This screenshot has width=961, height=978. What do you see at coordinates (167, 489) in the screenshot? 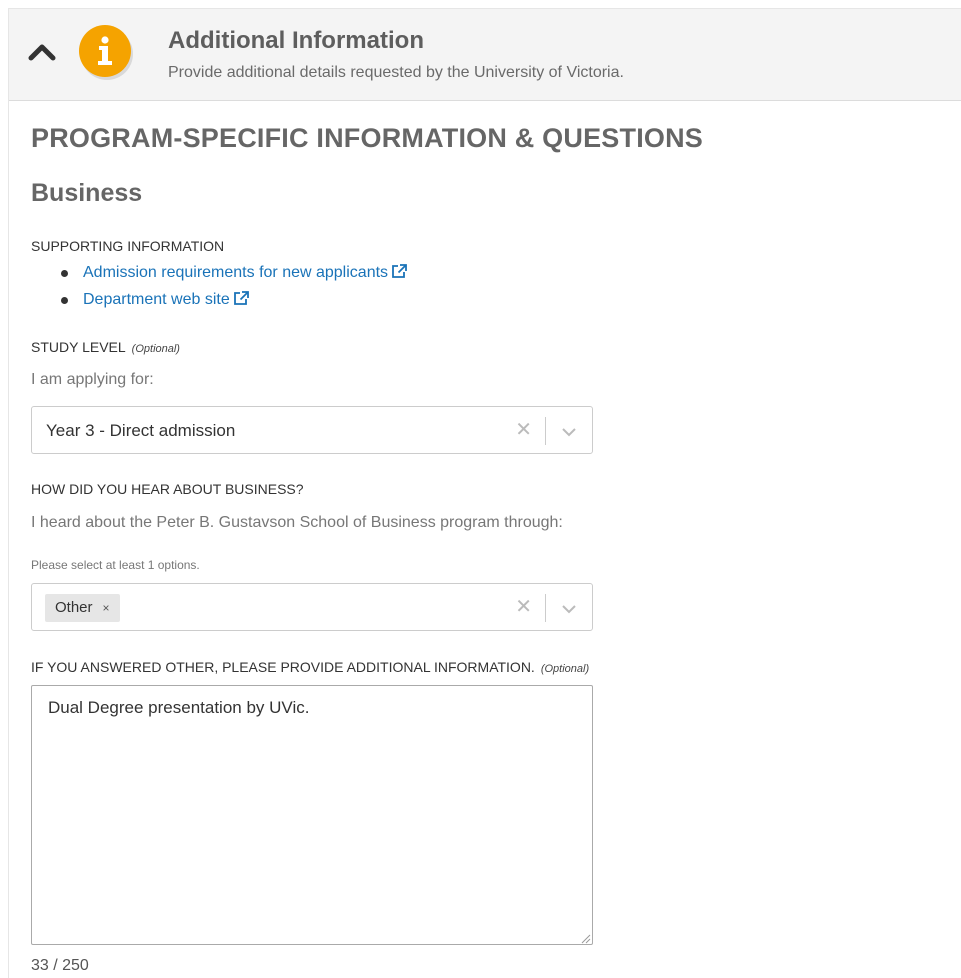
I see `hear-about-label: HOW DID YOU HEAR ABOUT BUSINESS?` at bounding box center [167, 489].